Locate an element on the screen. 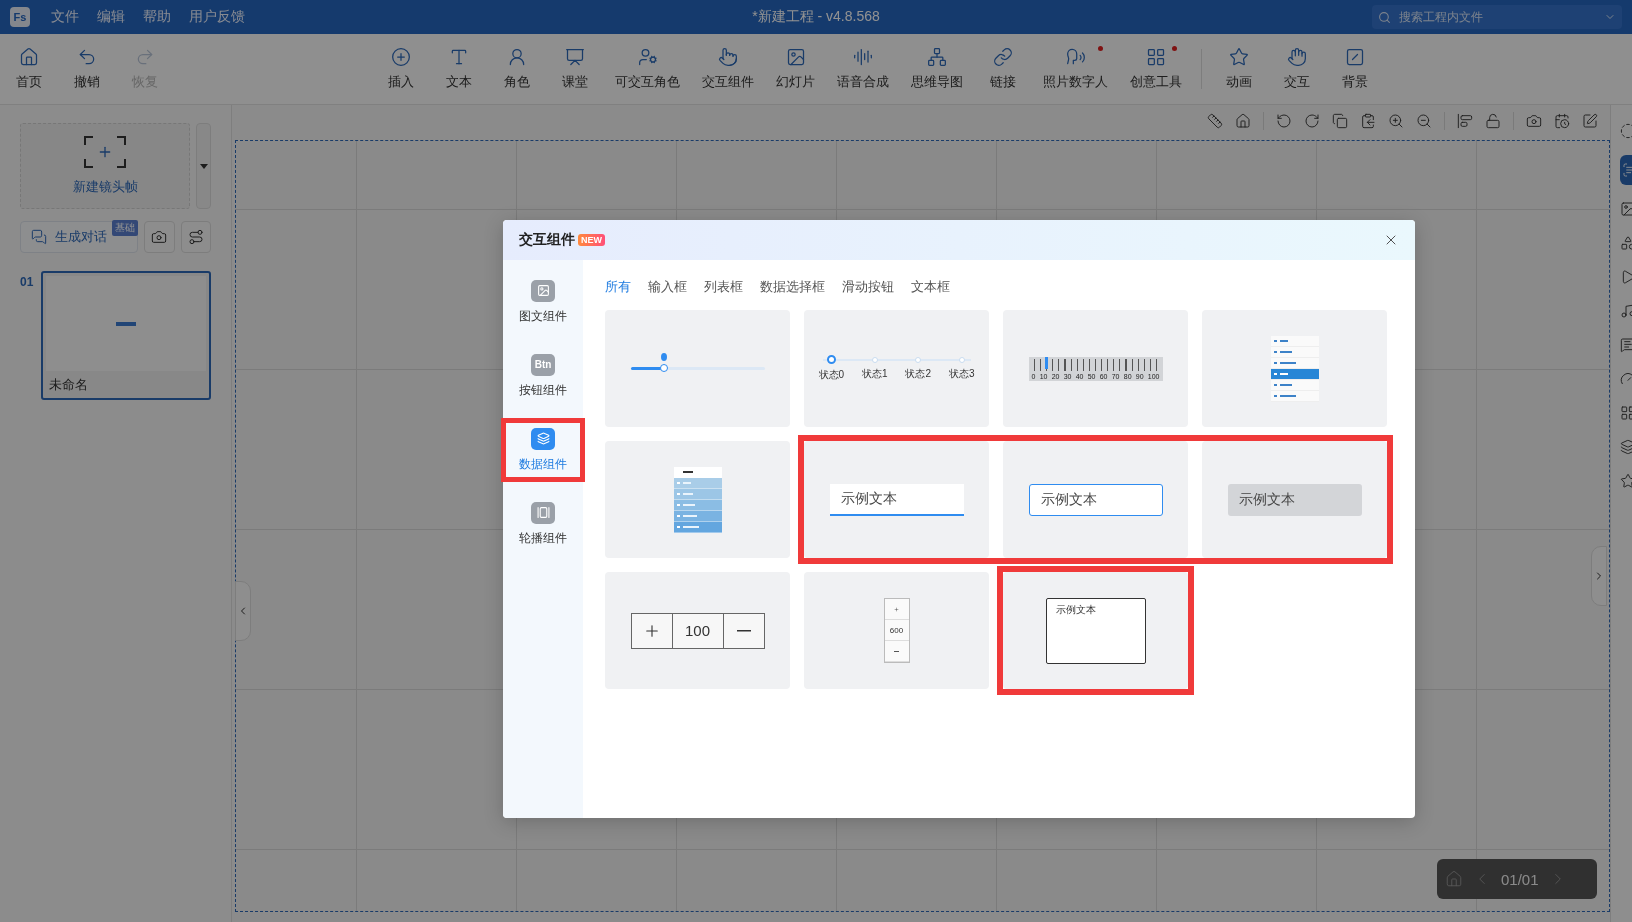 The height and width of the screenshot is (922, 1632). plus-circle-icon is located at coordinates (401, 57).